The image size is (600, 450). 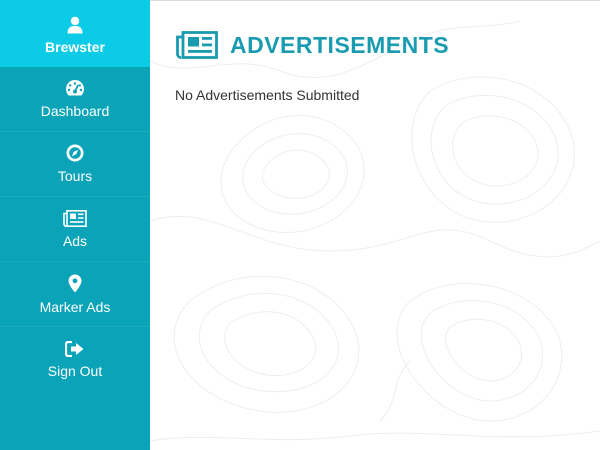 What do you see at coordinates (75, 153) in the screenshot?
I see `compass-icon` at bounding box center [75, 153].